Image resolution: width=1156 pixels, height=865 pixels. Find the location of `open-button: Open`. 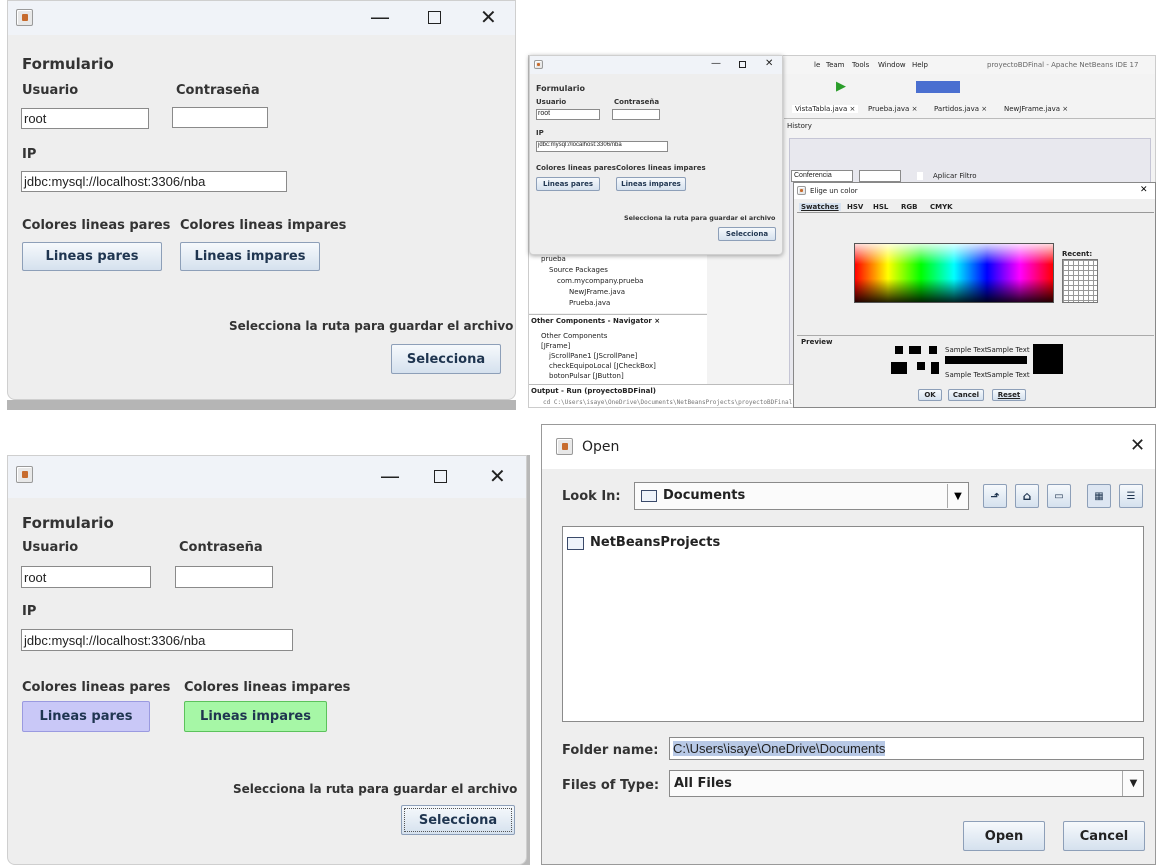

open-button: Open is located at coordinates (1004, 836).